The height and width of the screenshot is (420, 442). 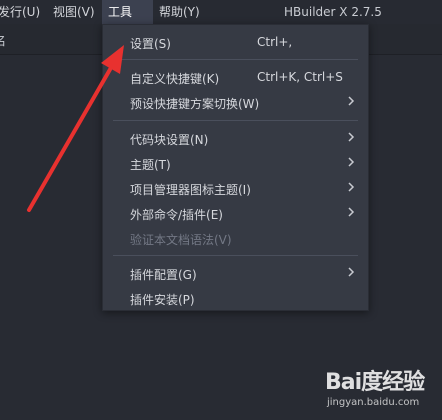 I want to click on watermark-url: jingyan.baidu.com, so click(x=373, y=402).